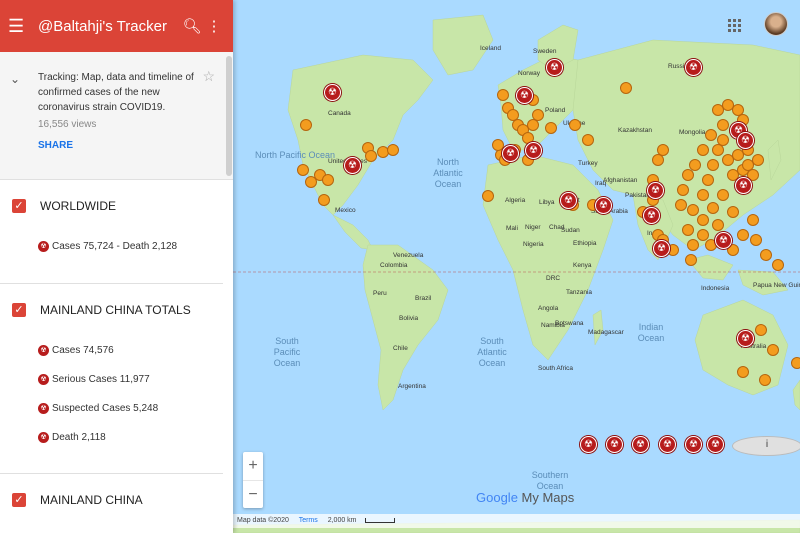 This screenshot has width=800, height=533. What do you see at coordinates (735, 26) in the screenshot?
I see `apps-grid-icon` at bounding box center [735, 26].